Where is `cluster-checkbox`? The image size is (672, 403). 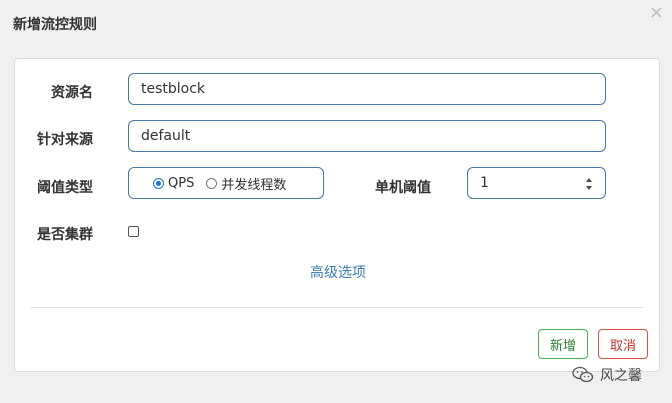
cluster-checkbox is located at coordinates (133, 231).